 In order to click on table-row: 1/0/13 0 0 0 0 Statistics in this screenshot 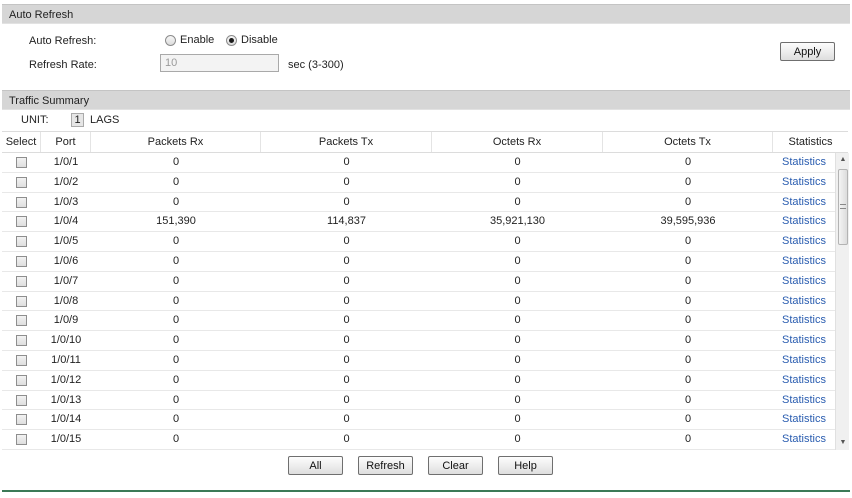, I will do `click(418, 401)`.